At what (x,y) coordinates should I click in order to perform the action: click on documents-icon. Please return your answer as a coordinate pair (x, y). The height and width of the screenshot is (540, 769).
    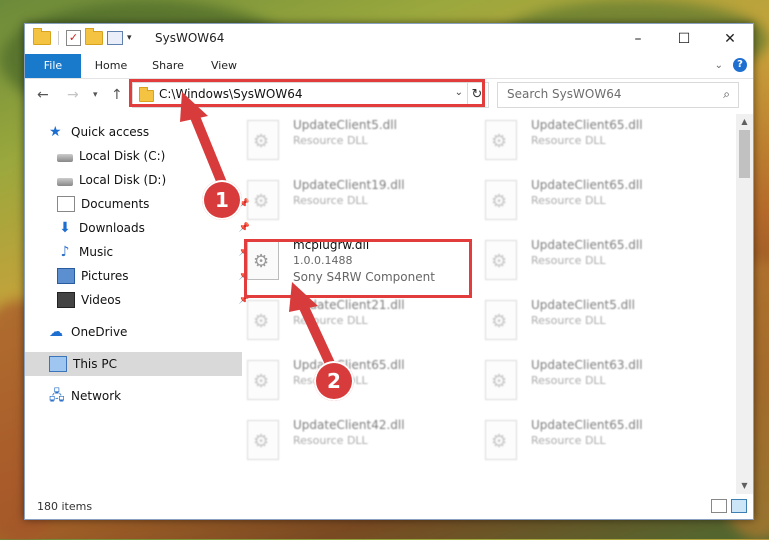
    Looking at the image, I should click on (66, 204).